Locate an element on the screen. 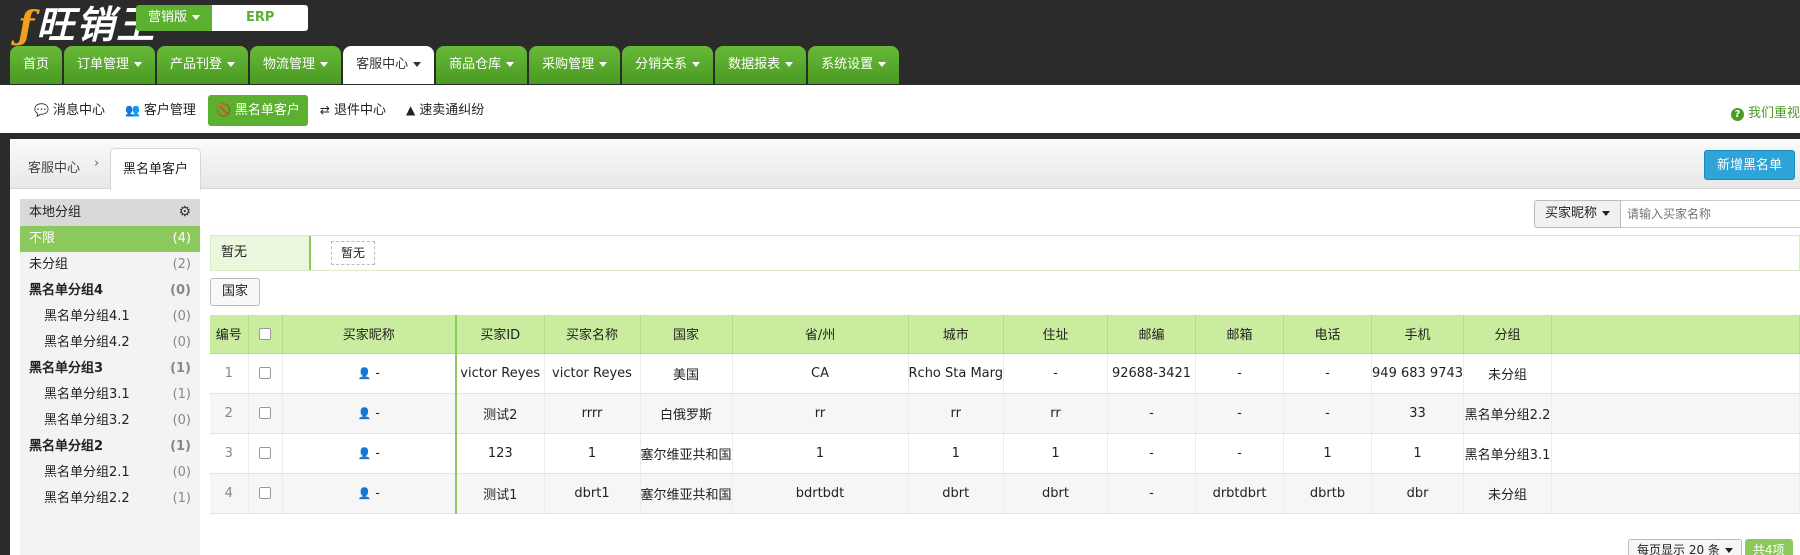  table-cell: 33 is located at coordinates (1418, 413).